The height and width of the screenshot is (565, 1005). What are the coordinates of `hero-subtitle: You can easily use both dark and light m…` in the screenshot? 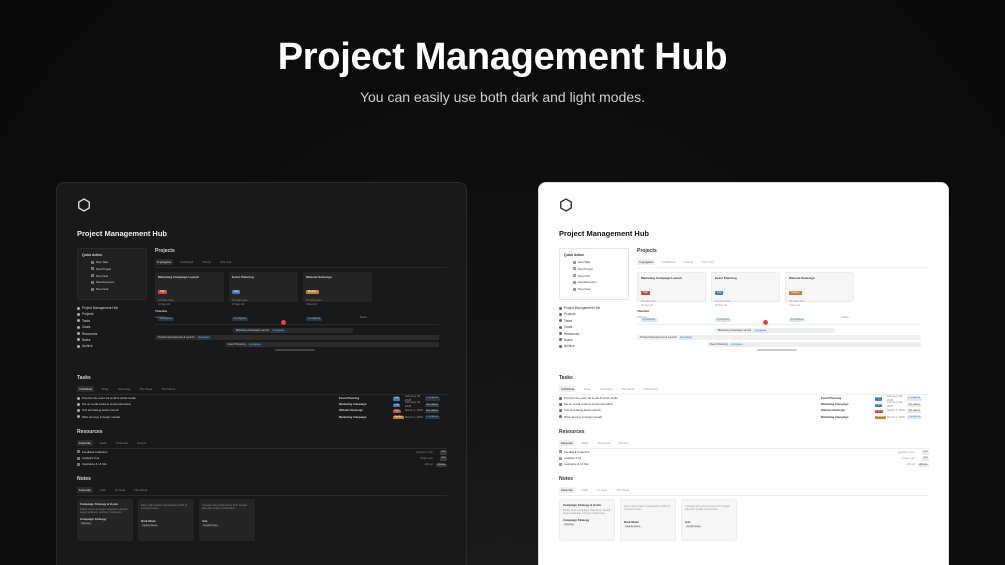 It's located at (502, 97).